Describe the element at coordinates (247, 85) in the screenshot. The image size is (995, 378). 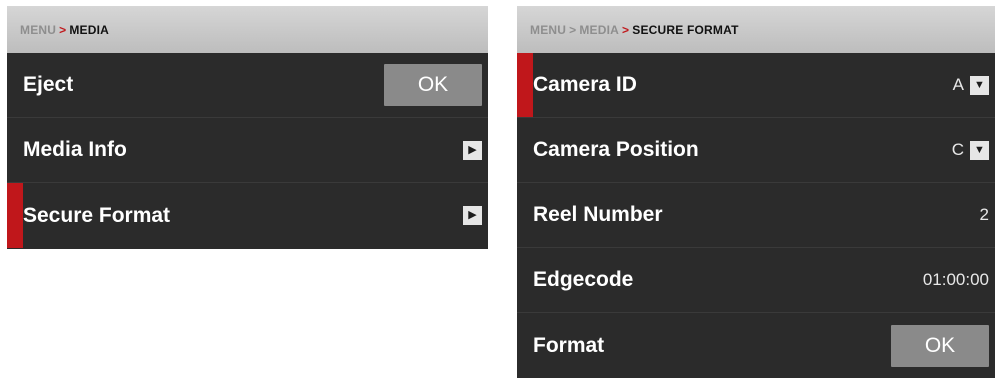
I see `menu-row-eject: Eject OK` at that location.